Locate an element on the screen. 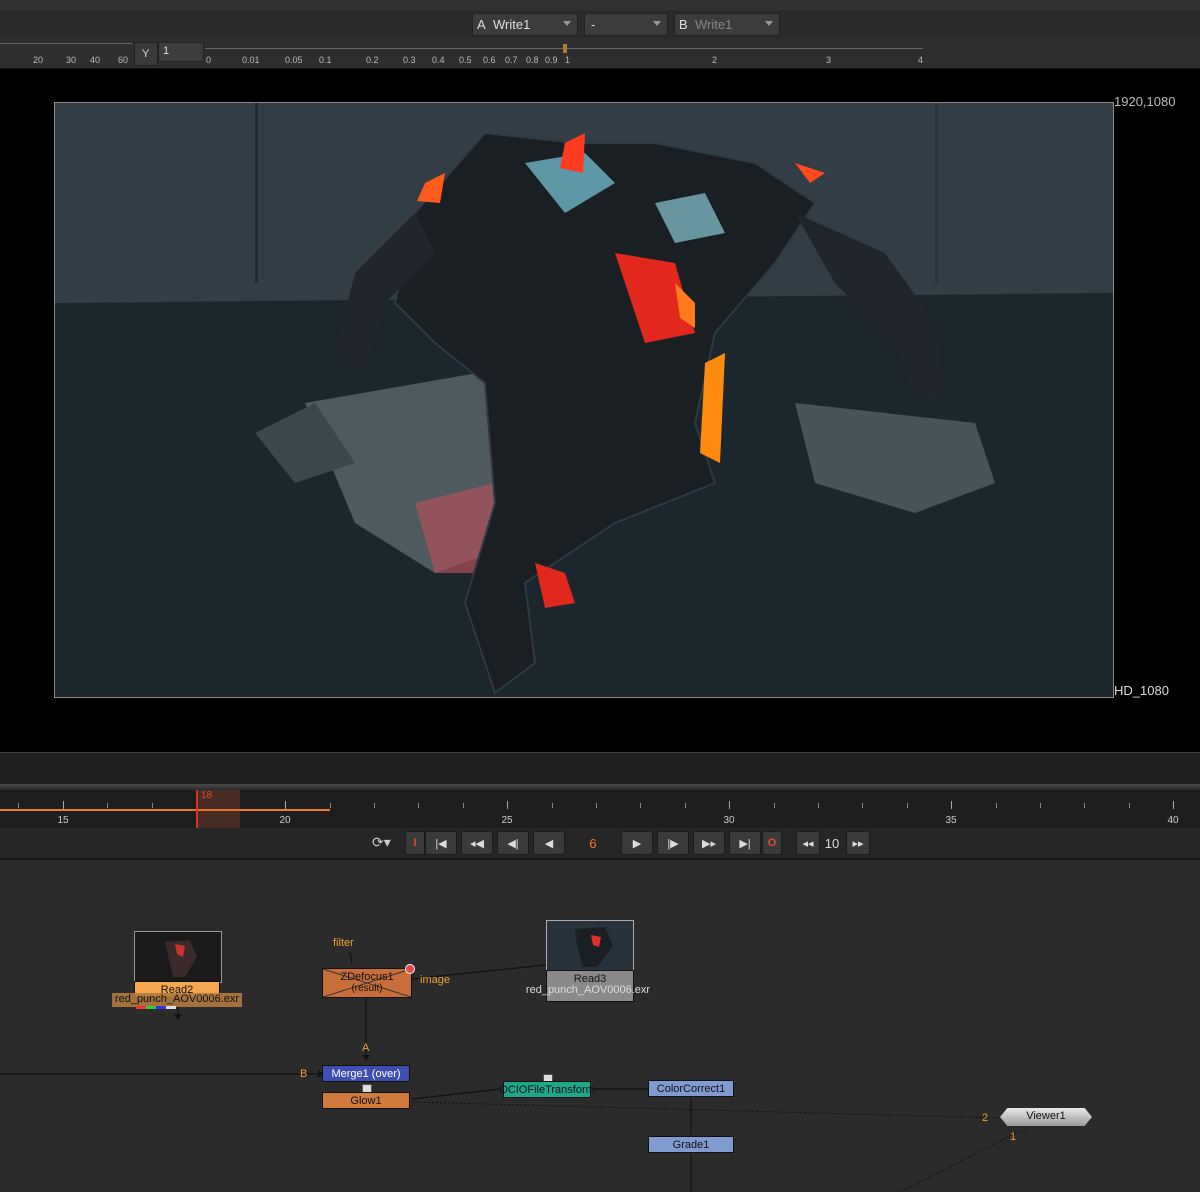 Image resolution: width=1200 pixels, height=1192 pixels. y-toggle: Y is located at coordinates (146, 54).